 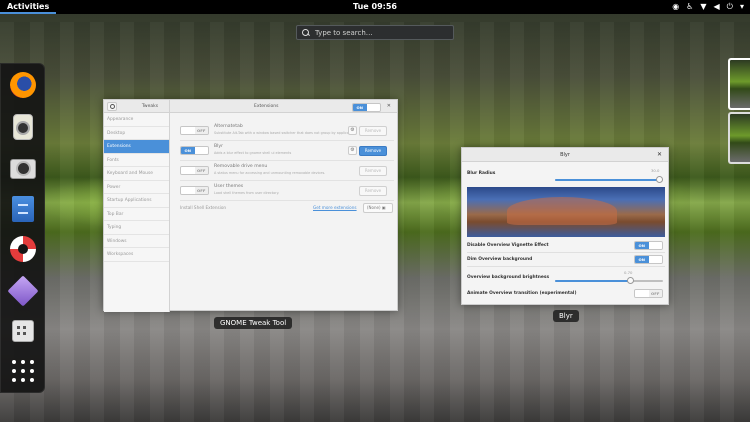 What do you see at coordinates (194, 150) in the screenshot?
I see `extension-toggle: ON` at bounding box center [194, 150].